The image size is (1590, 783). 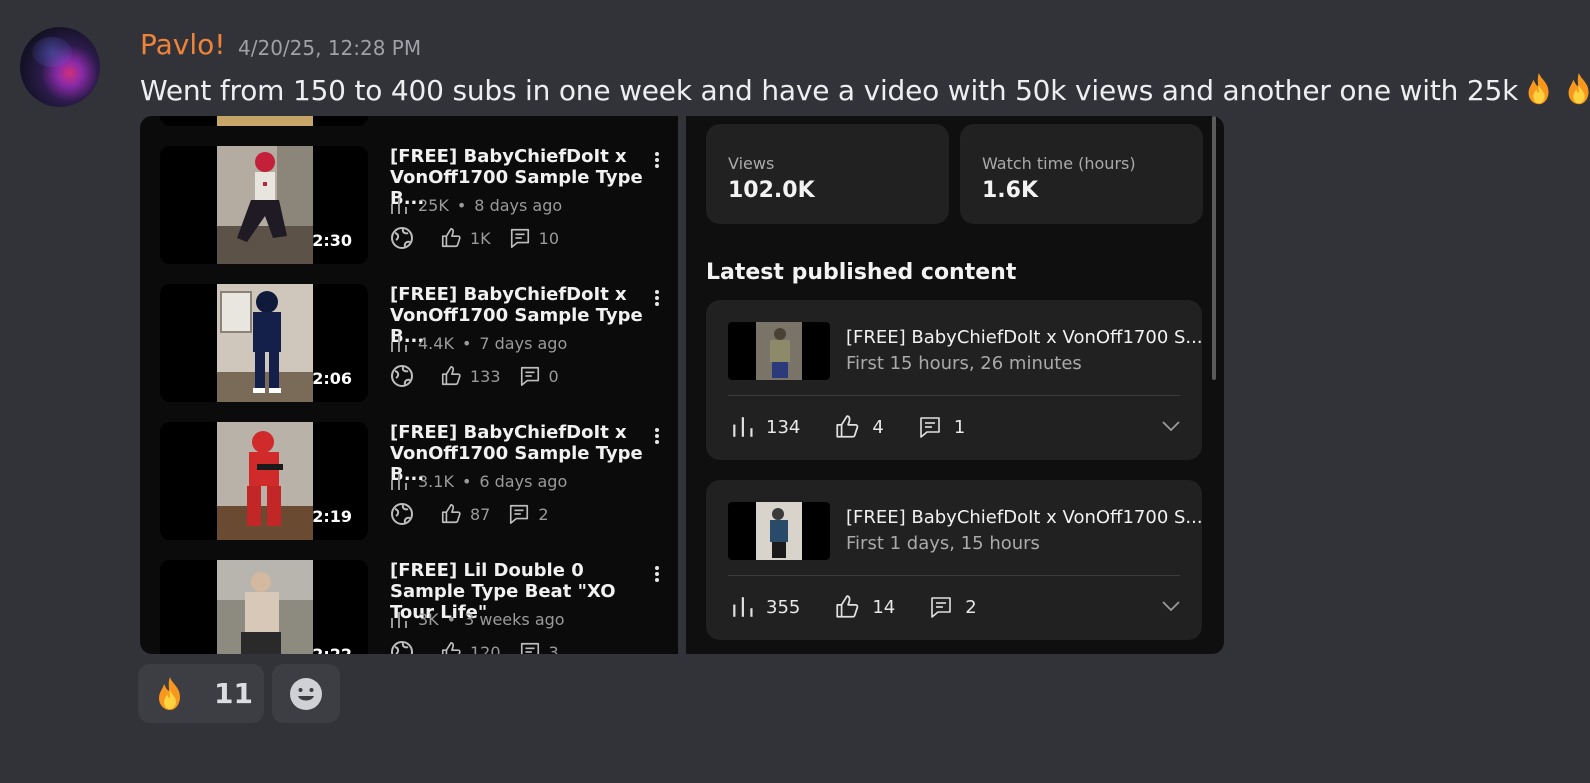 I want to click on video-thumbnail: 2:06, so click(x=264, y=343).